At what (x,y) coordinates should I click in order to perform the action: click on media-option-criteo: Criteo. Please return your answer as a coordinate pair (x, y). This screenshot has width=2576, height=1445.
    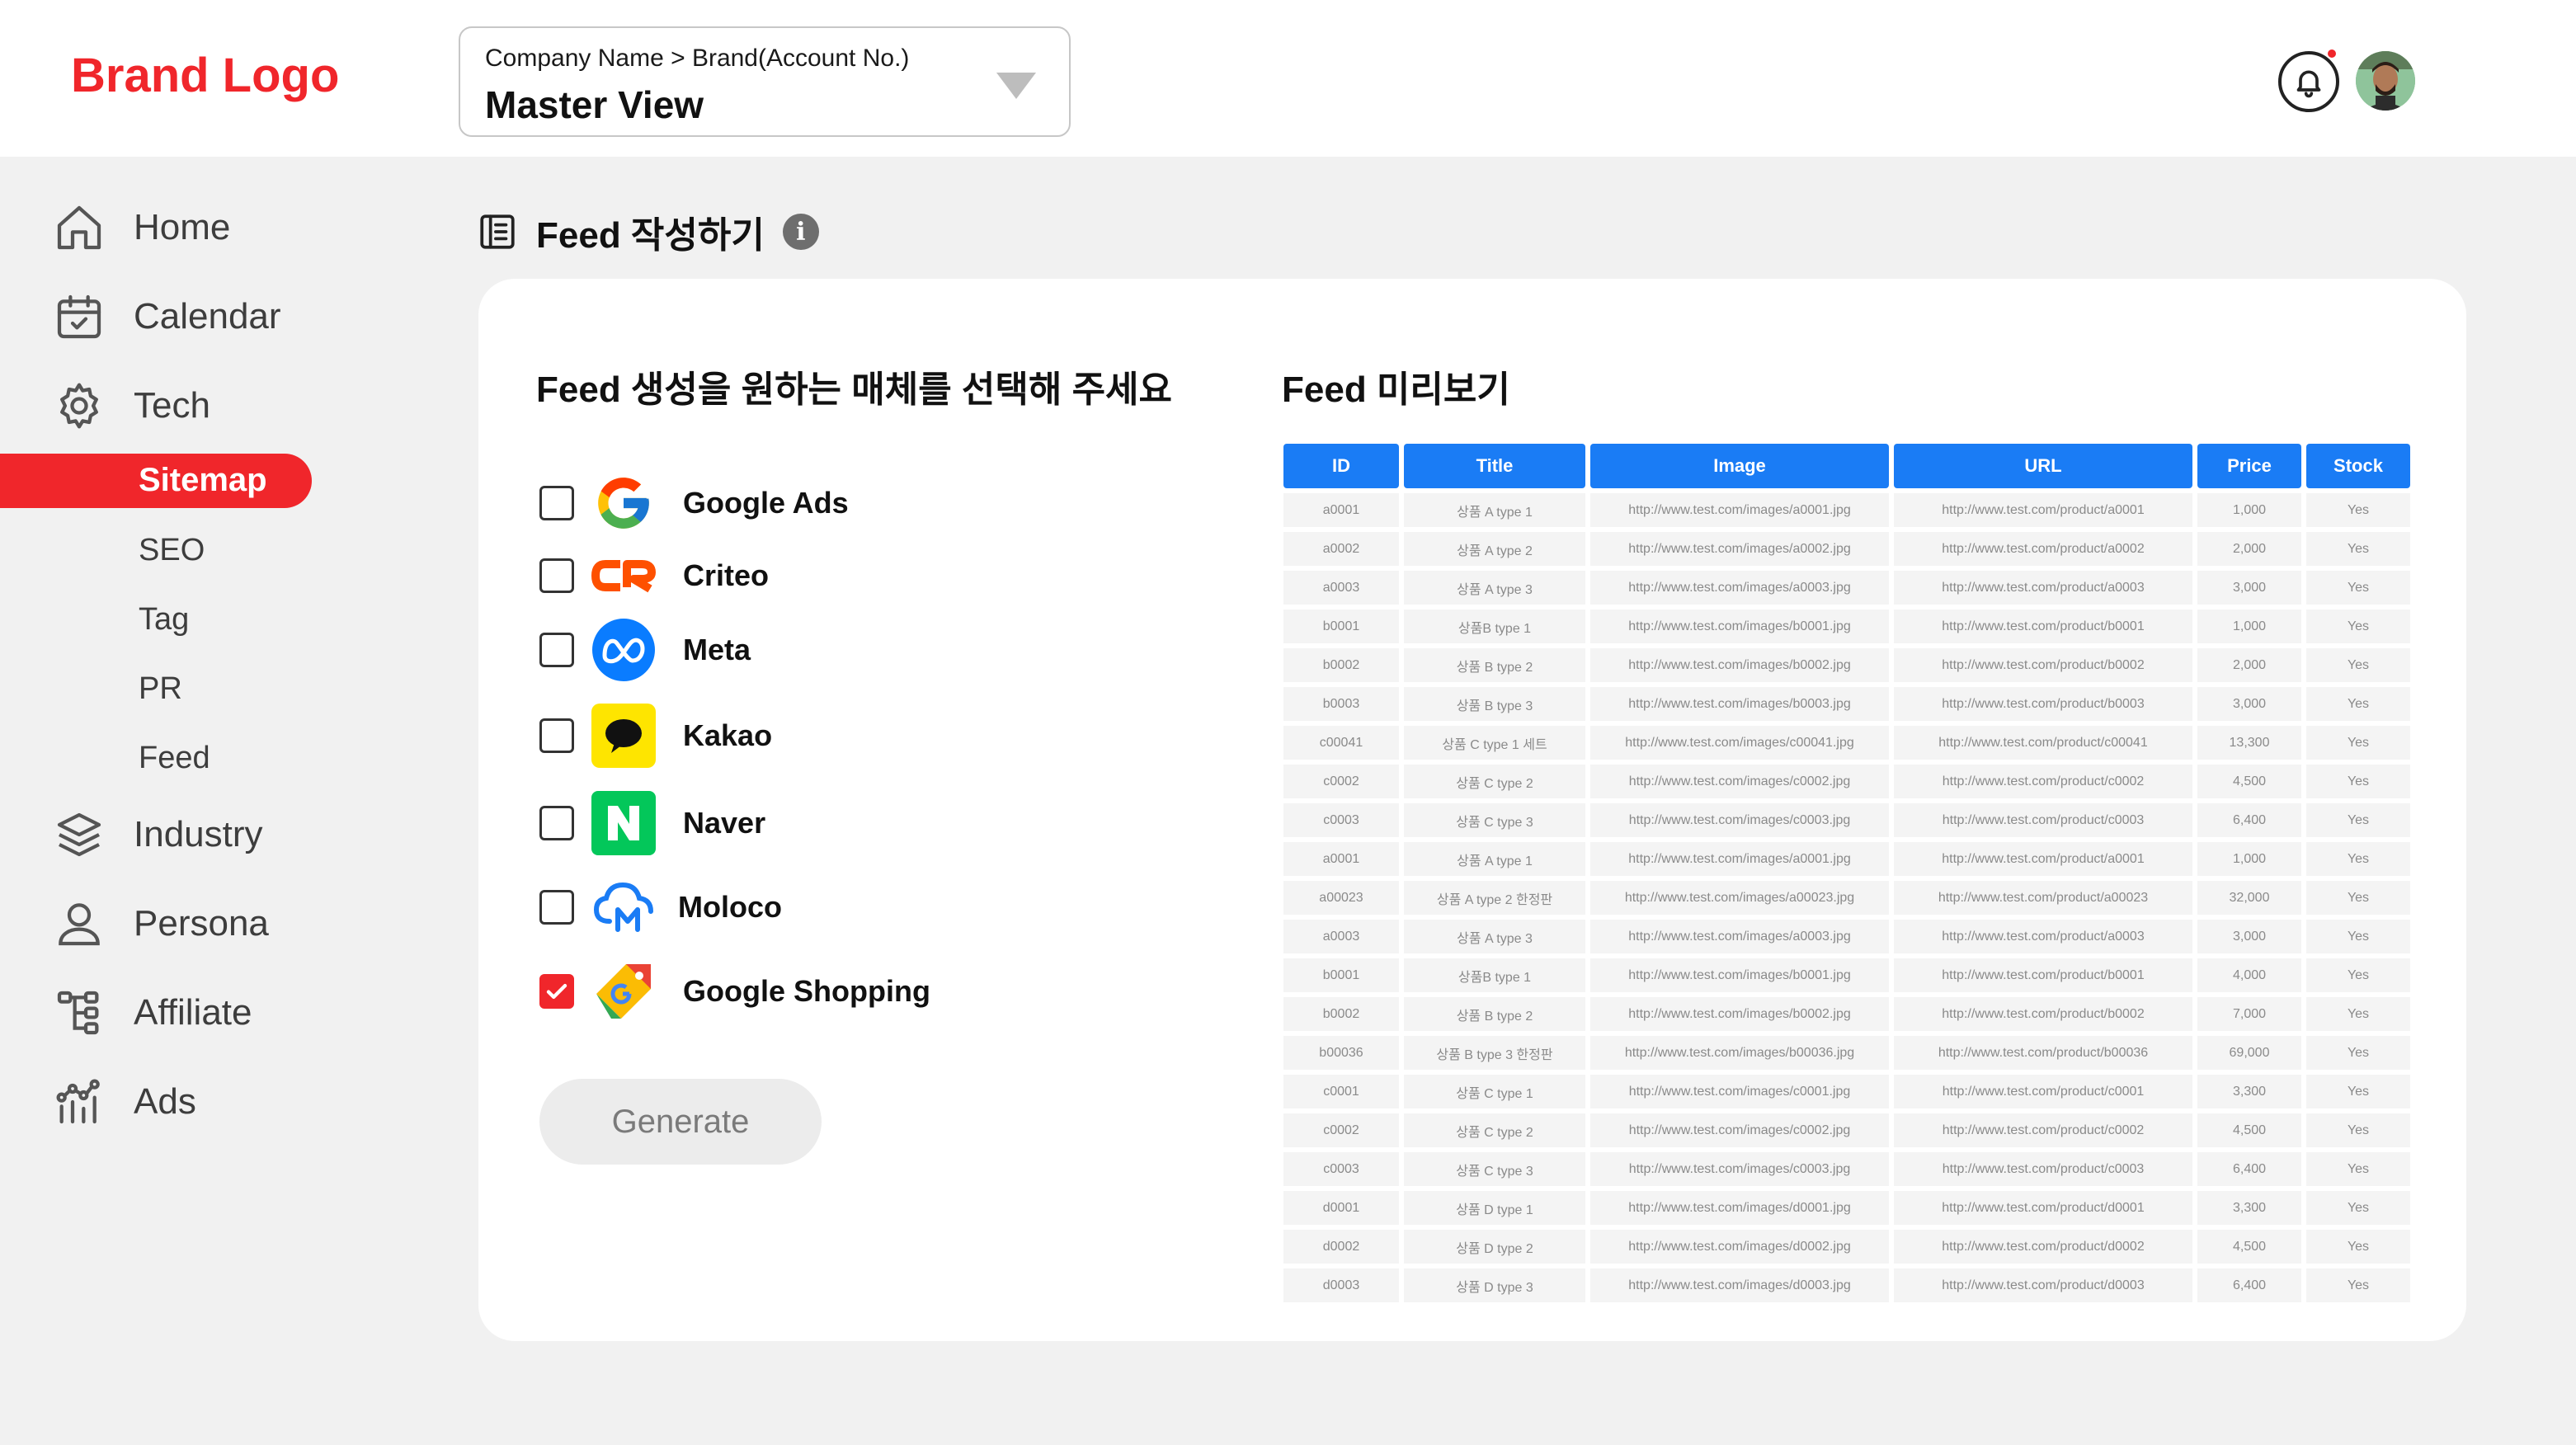
    Looking at the image, I should click on (654, 576).